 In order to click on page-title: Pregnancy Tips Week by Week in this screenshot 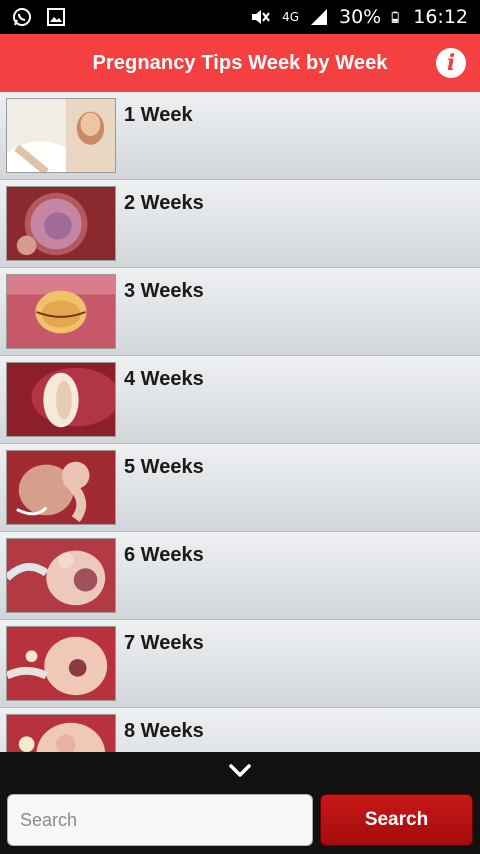, I will do `click(240, 62)`.